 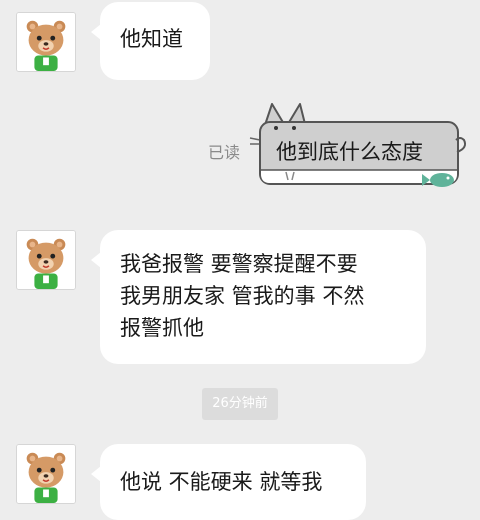 I want to click on message-bubble: 他知道, so click(x=150, y=41).